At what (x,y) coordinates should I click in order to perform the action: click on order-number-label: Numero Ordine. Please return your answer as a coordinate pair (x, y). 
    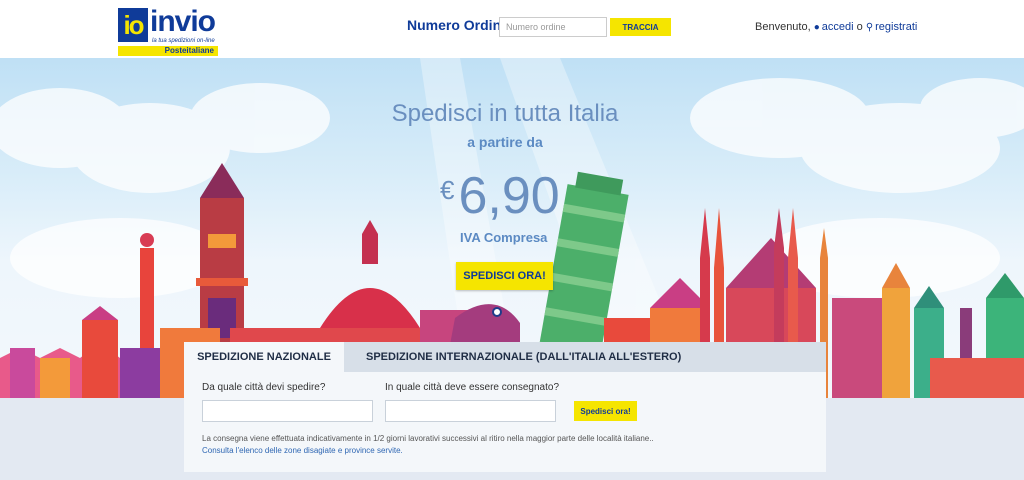
    Looking at the image, I should click on (458, 25).